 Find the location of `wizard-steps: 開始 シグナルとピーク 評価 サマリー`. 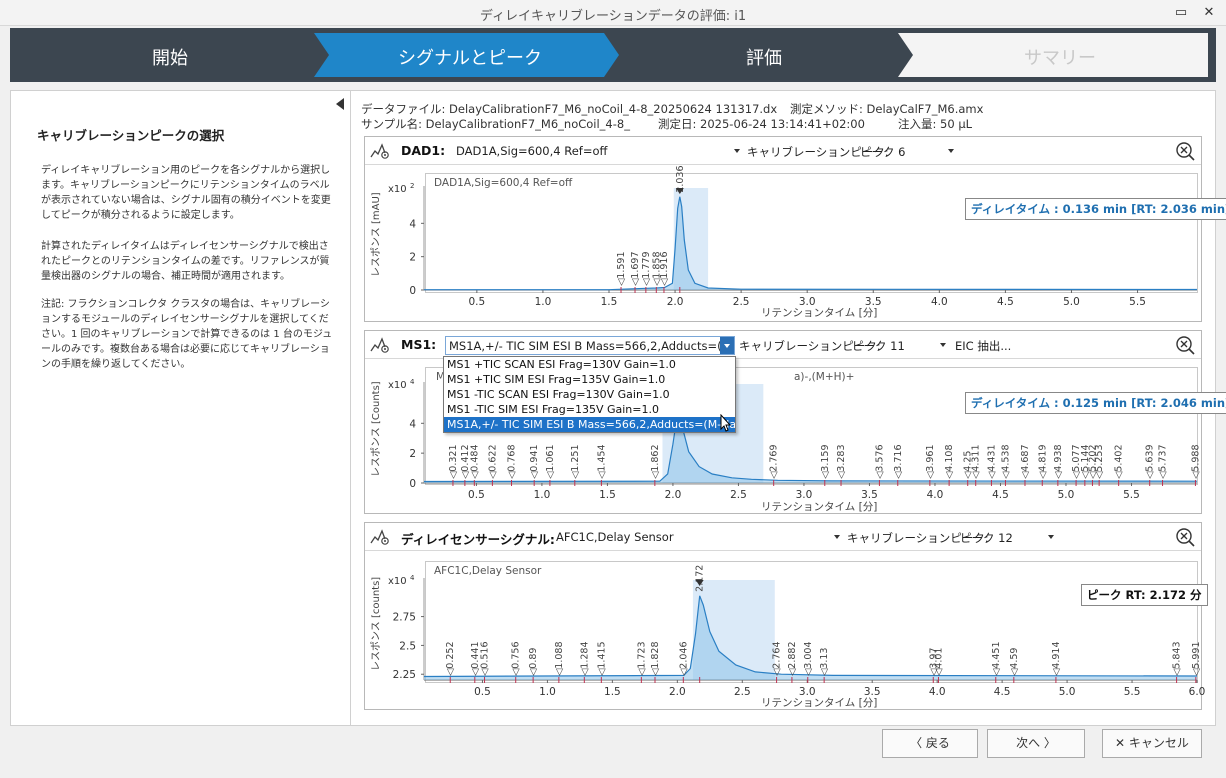

wizard-steps: 開始 シグナルとピーク 評価 サマリー is located at coordinates (613, 55).